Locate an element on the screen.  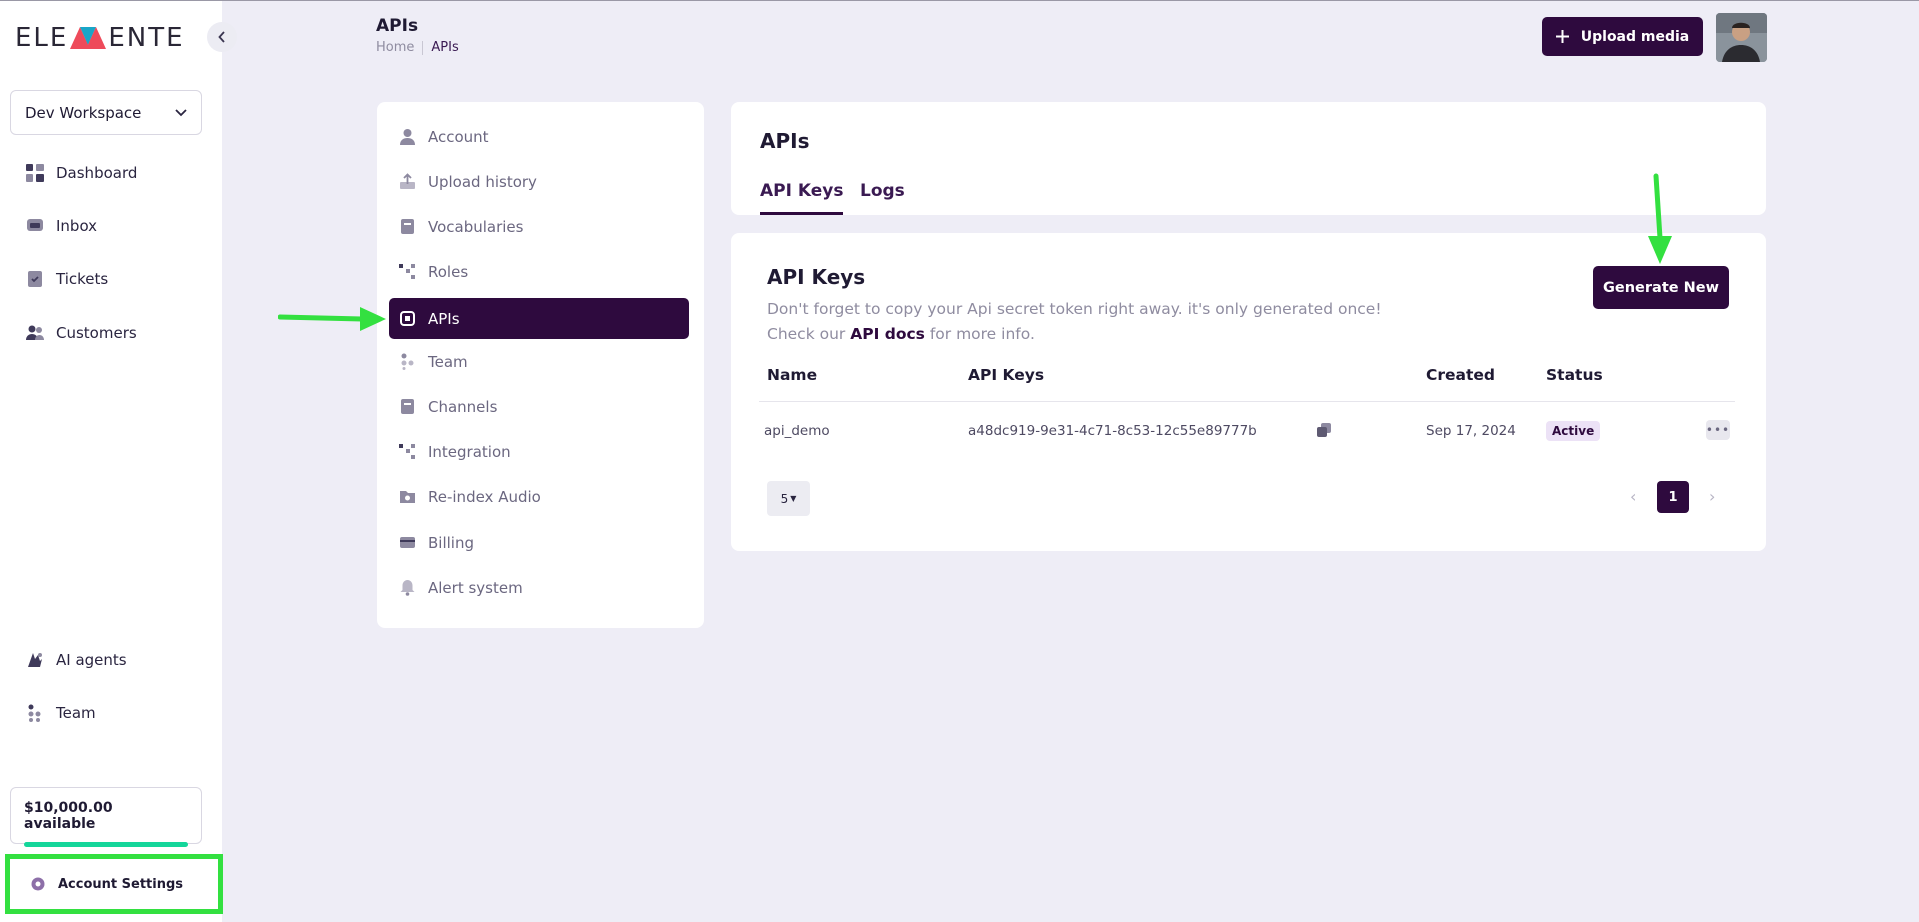
chevron-down-icon is located at coordinates (181, 112).